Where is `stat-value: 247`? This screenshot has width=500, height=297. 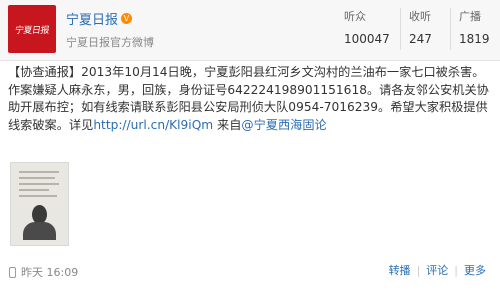
stat-value: 247 is located at coordinates (420, 39).